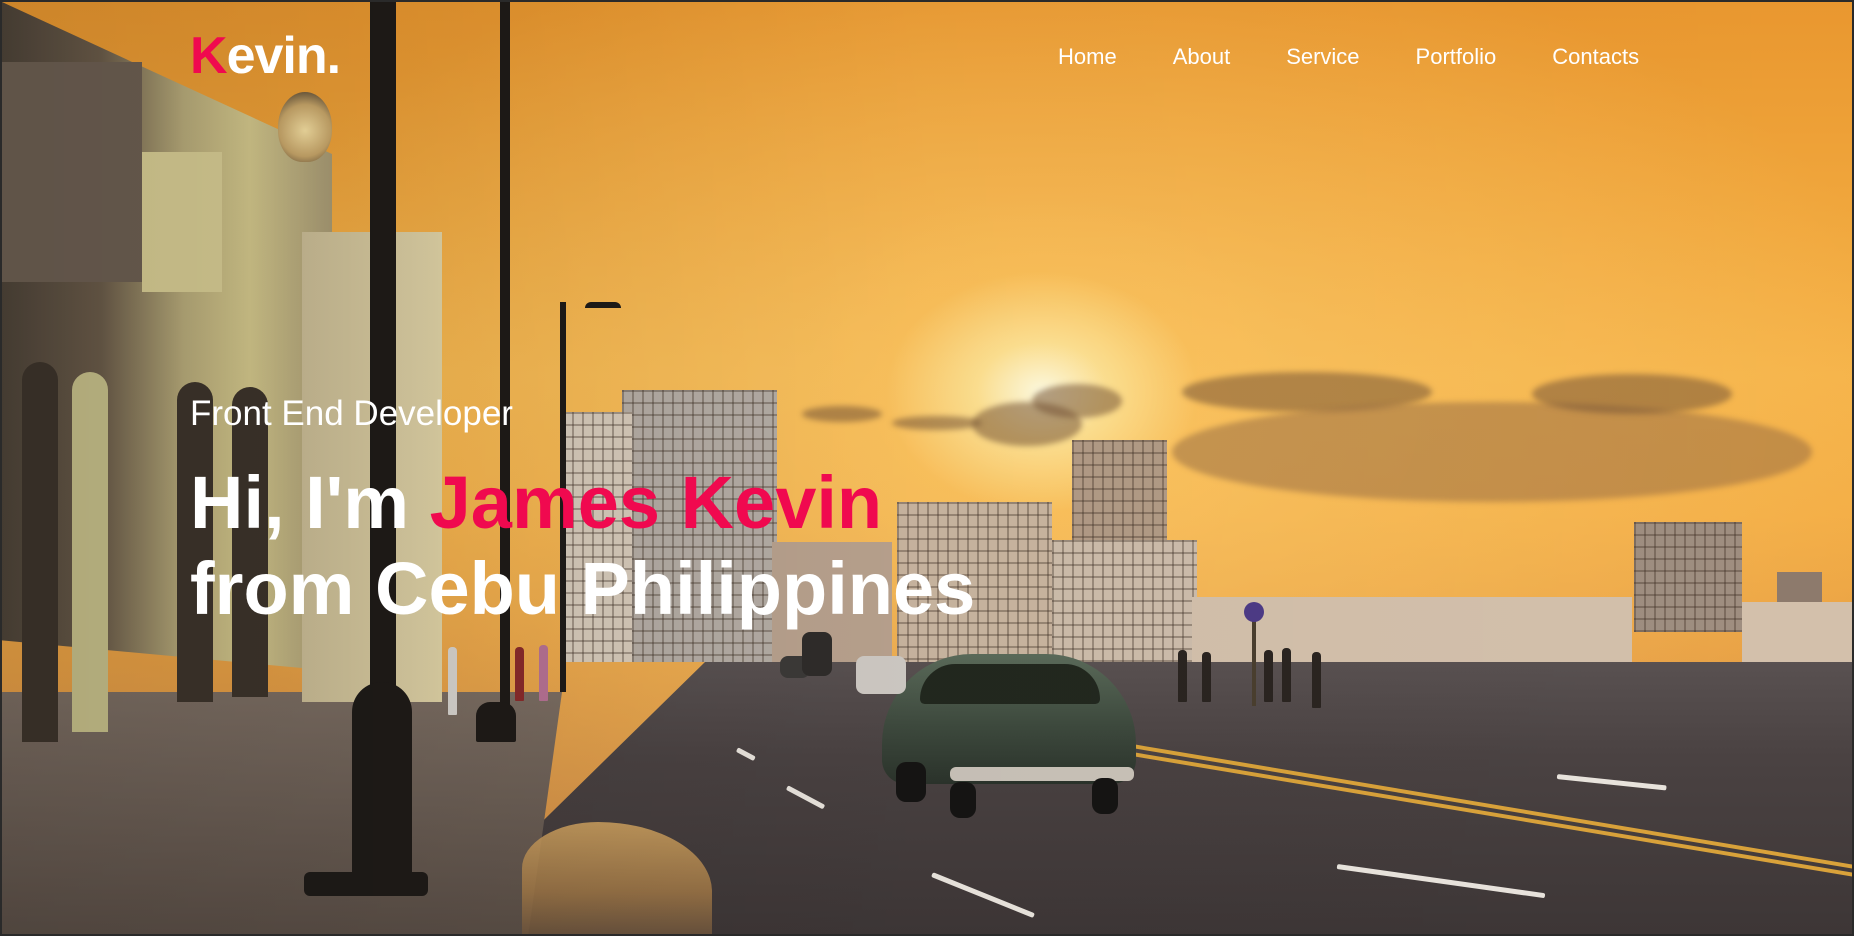 This screenshot has height=936, width=1854. Describe the element at coordinates (1322, 57) in the screenshot. I see `nav-link-service: Service` at that location.